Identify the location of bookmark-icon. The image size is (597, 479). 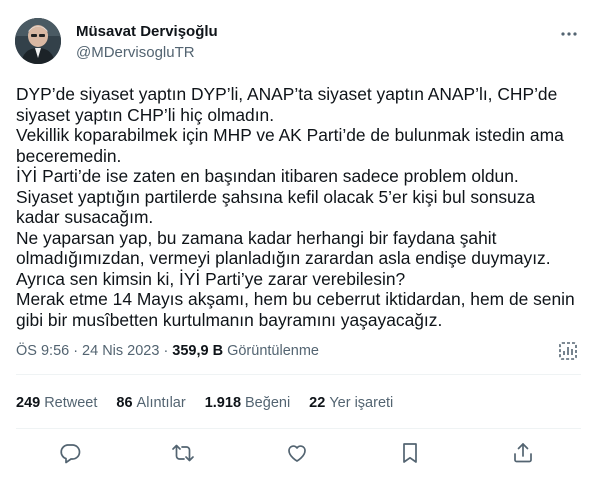
(410, 453).